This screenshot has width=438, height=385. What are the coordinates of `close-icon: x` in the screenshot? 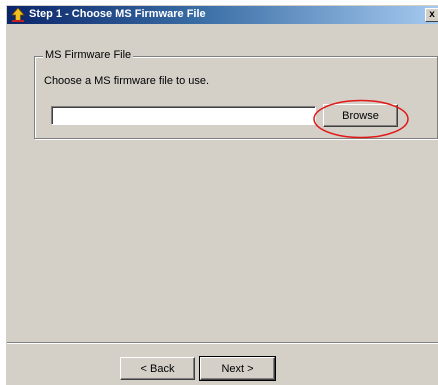 It's located at (432, 14).